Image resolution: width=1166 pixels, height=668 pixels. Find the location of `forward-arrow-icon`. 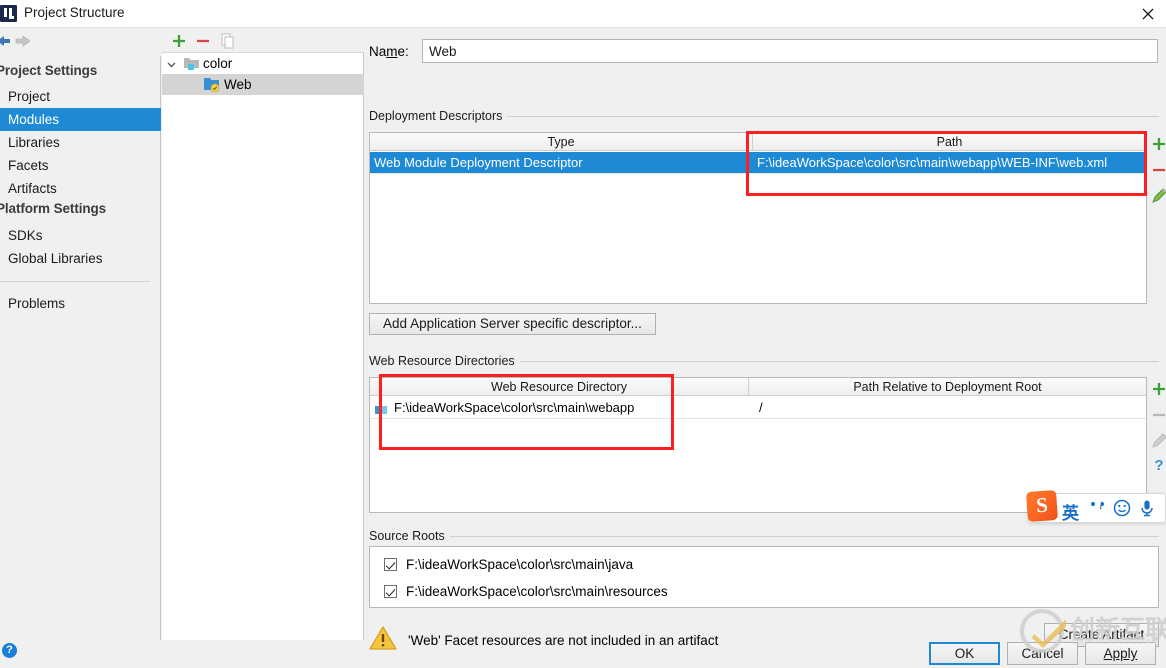

forward-arrow-icon is located at coordinates (24, 41).